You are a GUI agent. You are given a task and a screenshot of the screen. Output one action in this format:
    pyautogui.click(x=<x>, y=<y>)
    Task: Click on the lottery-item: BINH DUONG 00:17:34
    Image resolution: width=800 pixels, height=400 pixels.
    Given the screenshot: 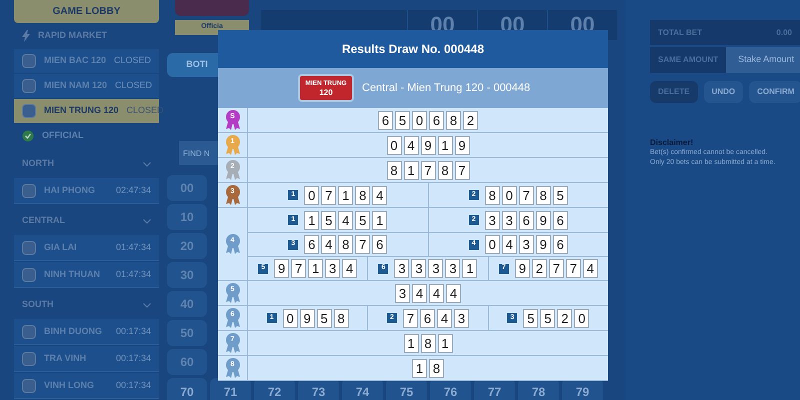 What is the action you would take?
    pyautogui.click(x=86, y=332)
    